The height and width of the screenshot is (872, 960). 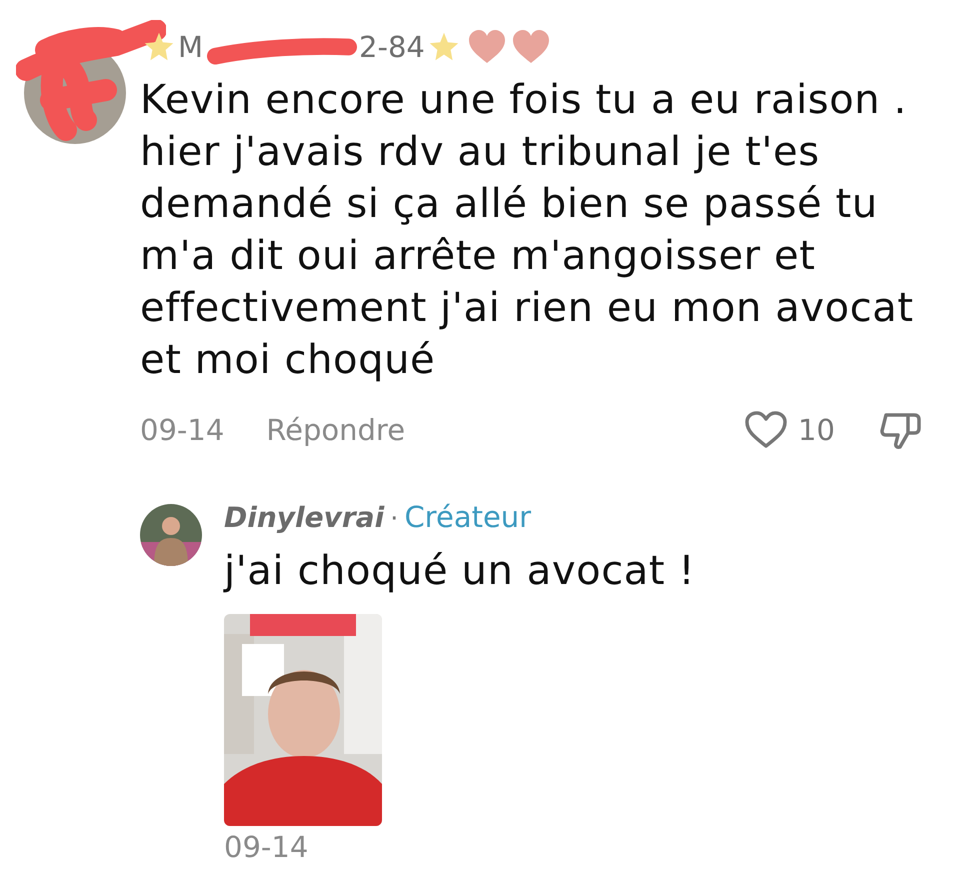 What do you see at coordinates (468, 517) in the screenshot?
I see `creator-label: Créateur` at bounding box center [468, 517].